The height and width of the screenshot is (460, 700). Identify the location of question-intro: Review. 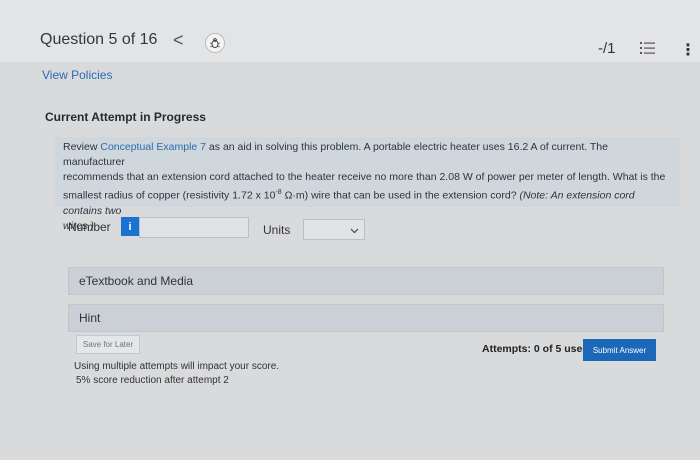
(82, 147).